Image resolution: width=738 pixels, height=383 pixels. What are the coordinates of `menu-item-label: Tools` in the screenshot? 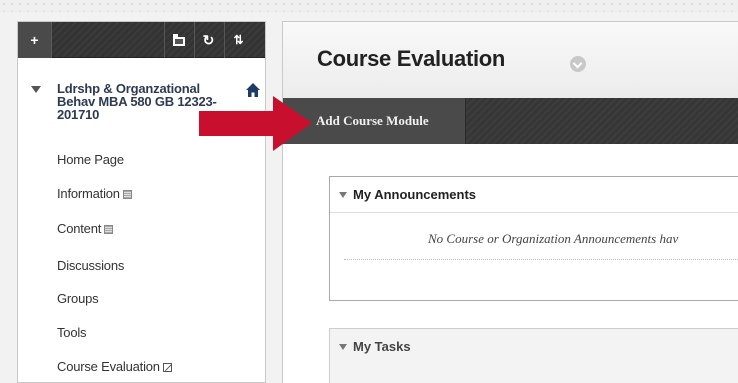 It's located at (72, 332).